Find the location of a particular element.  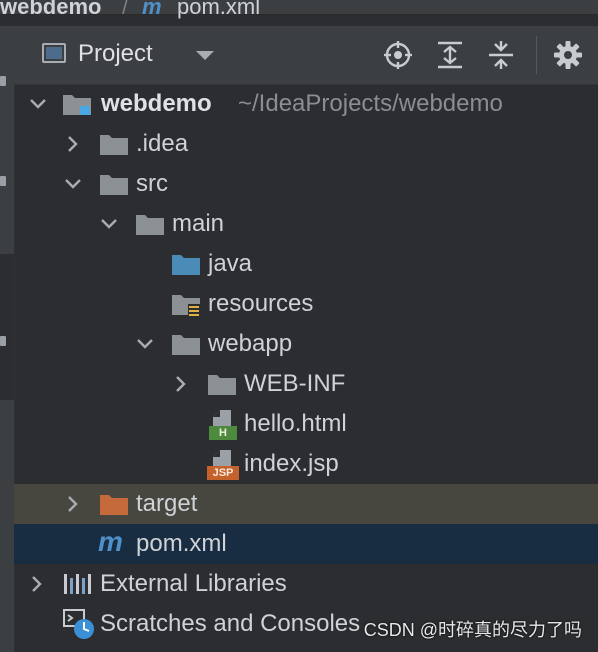

tree-label: target is located at coordinates (167, 503).